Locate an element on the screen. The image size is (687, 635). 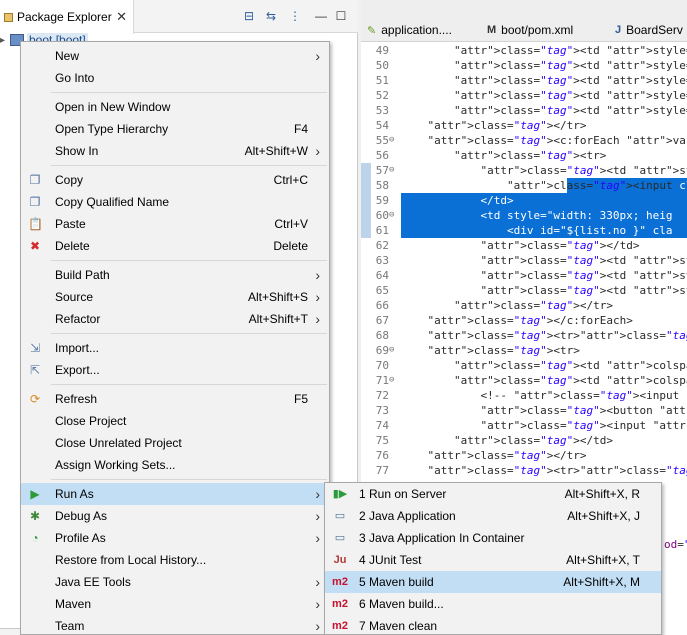
code-line: 59 </td> is located at coordinates (524, 200).